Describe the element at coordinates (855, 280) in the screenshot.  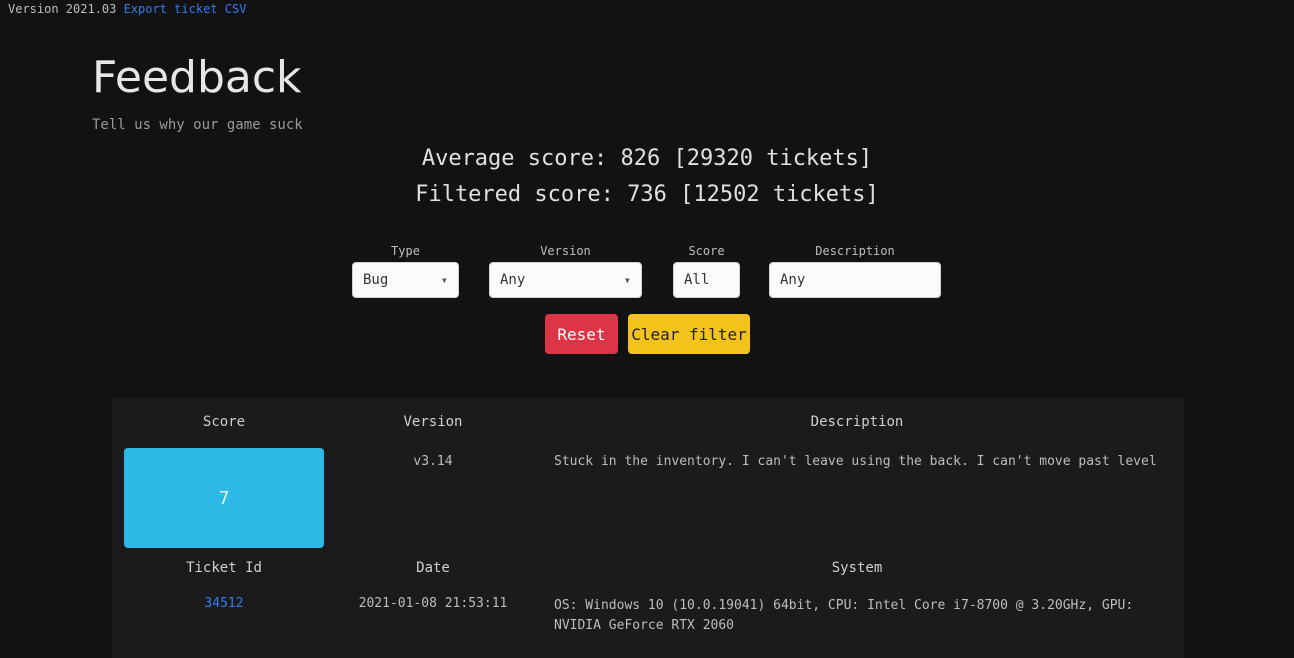
I see `filter-description-input: Any` at that location.